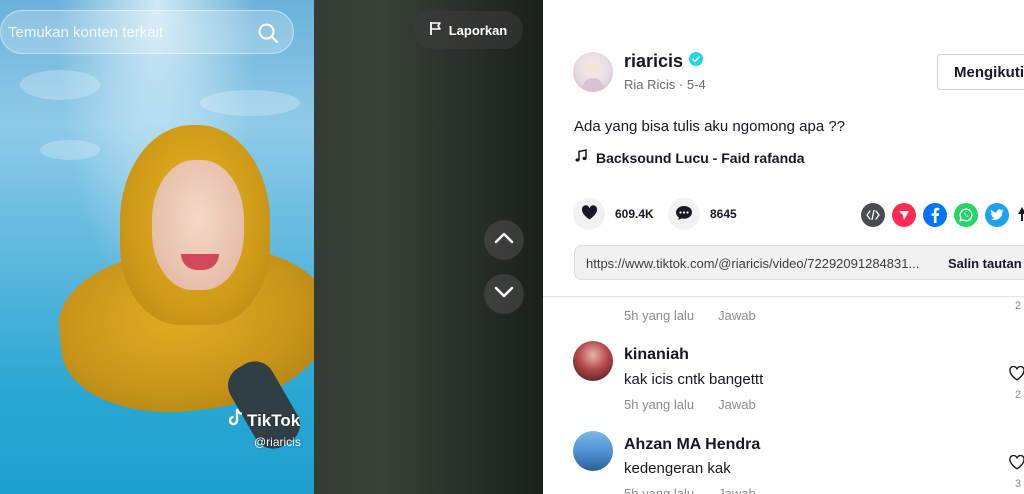 This screenshot has height=494, width=1024. I want to click on copy-link-button: Salin tautan, so click(985, 263).